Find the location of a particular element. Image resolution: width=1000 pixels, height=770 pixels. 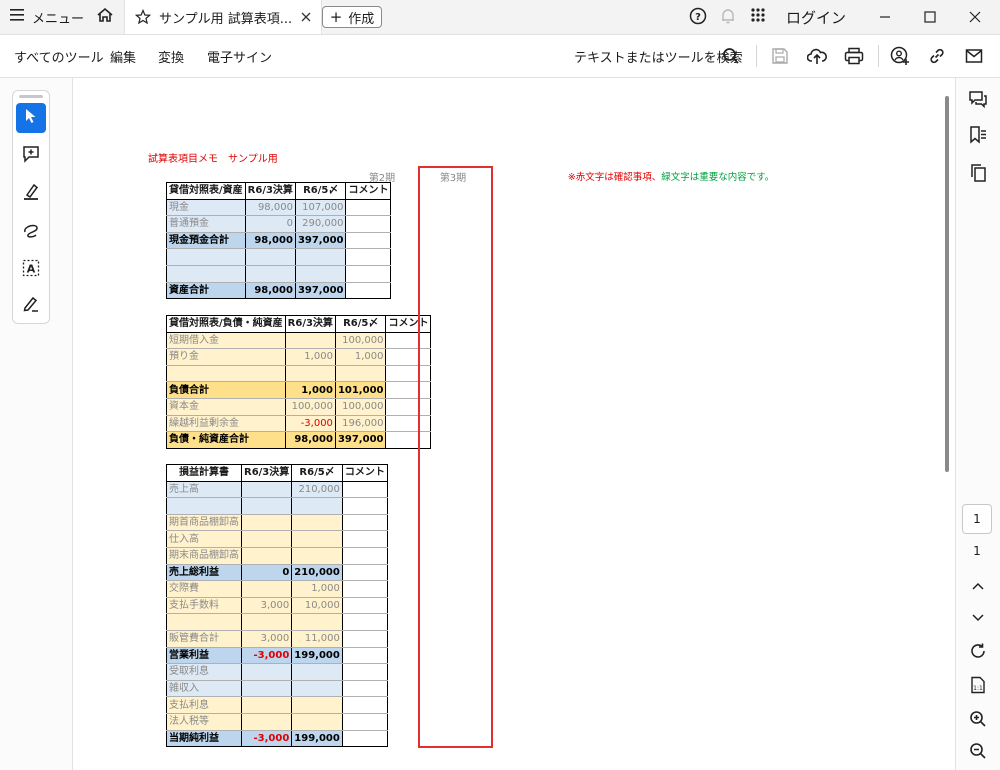

menu-convert: 変換 is located at coordinates (171, 56).